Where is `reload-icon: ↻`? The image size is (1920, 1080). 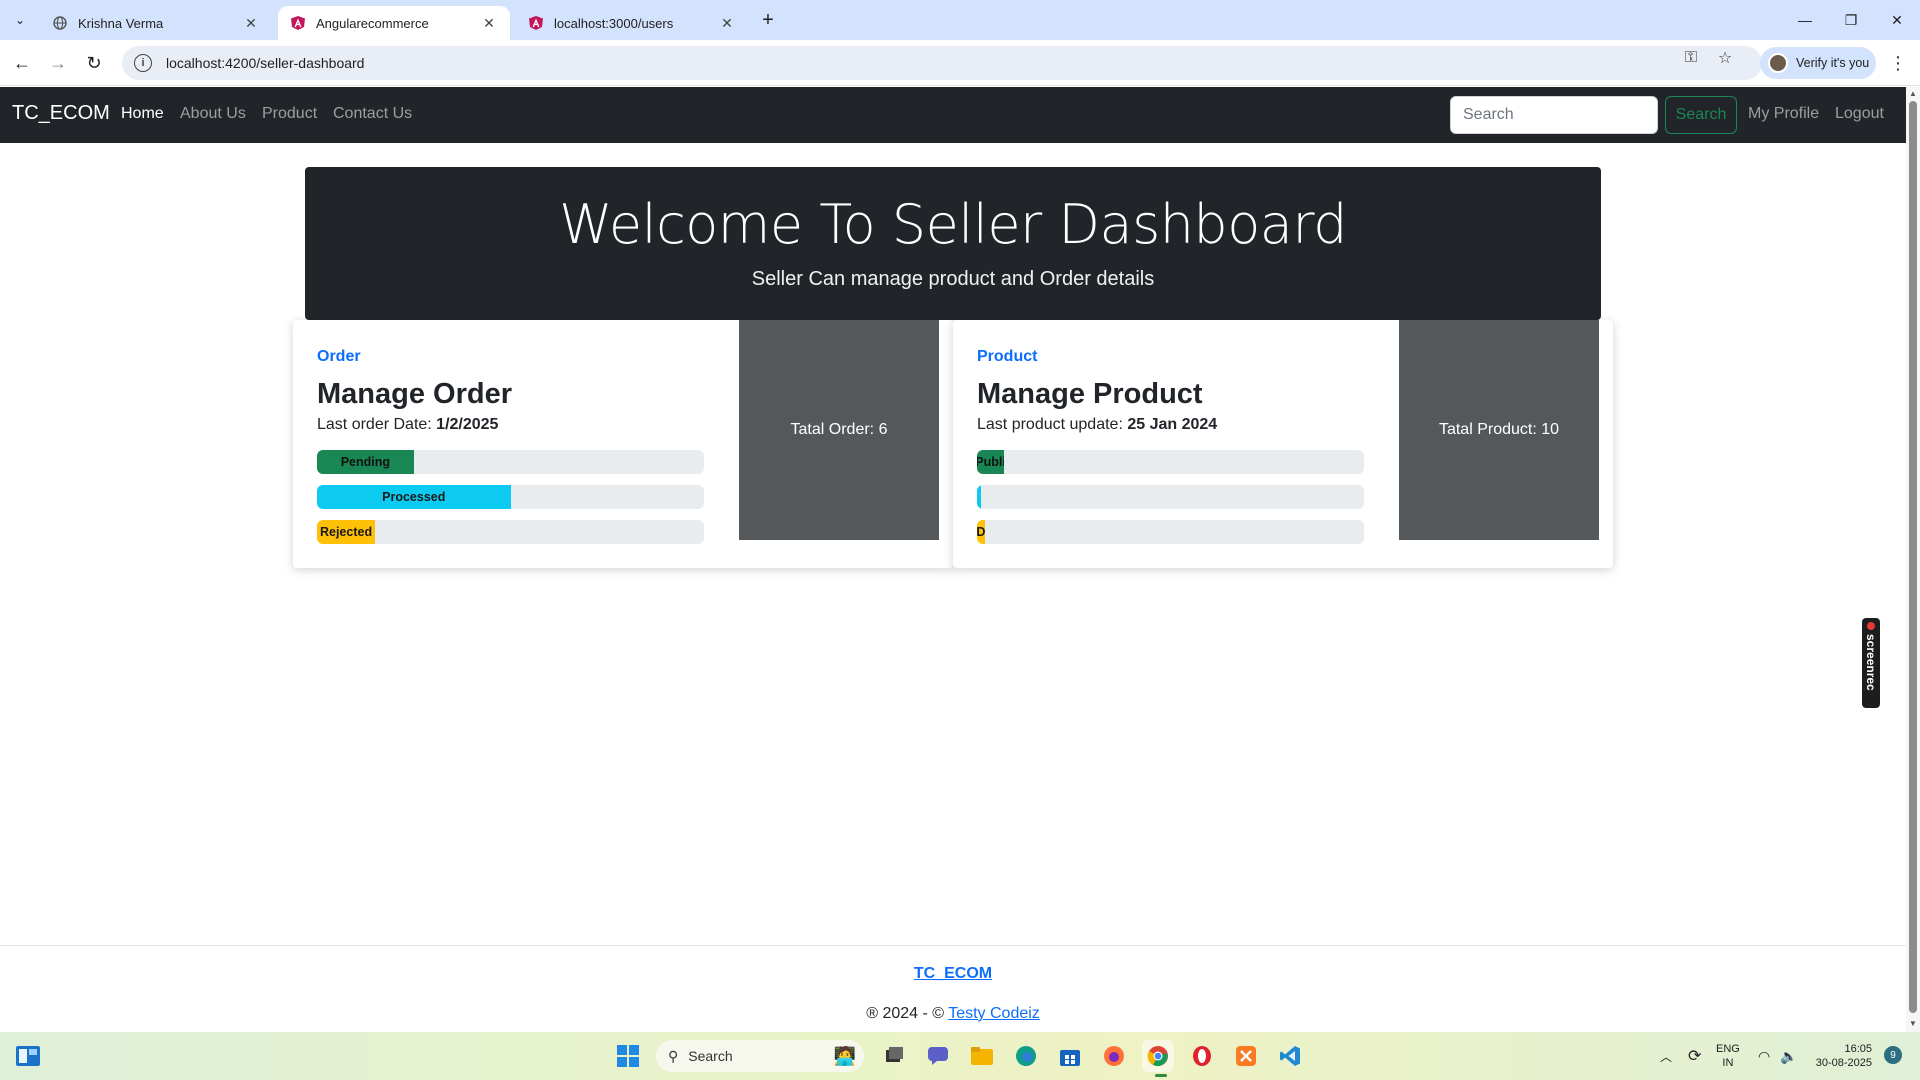
reload-icon: ↻ is located at coordinates (94, 63).